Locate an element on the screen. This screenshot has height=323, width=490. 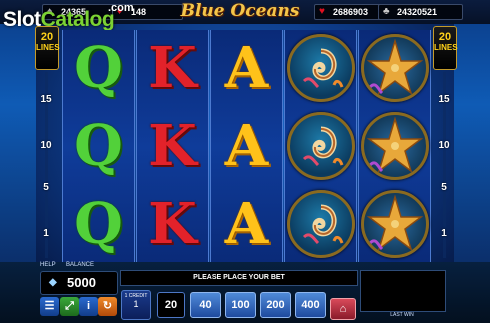
autoplay-icon: ↻ is located at coordinates (107, 306).